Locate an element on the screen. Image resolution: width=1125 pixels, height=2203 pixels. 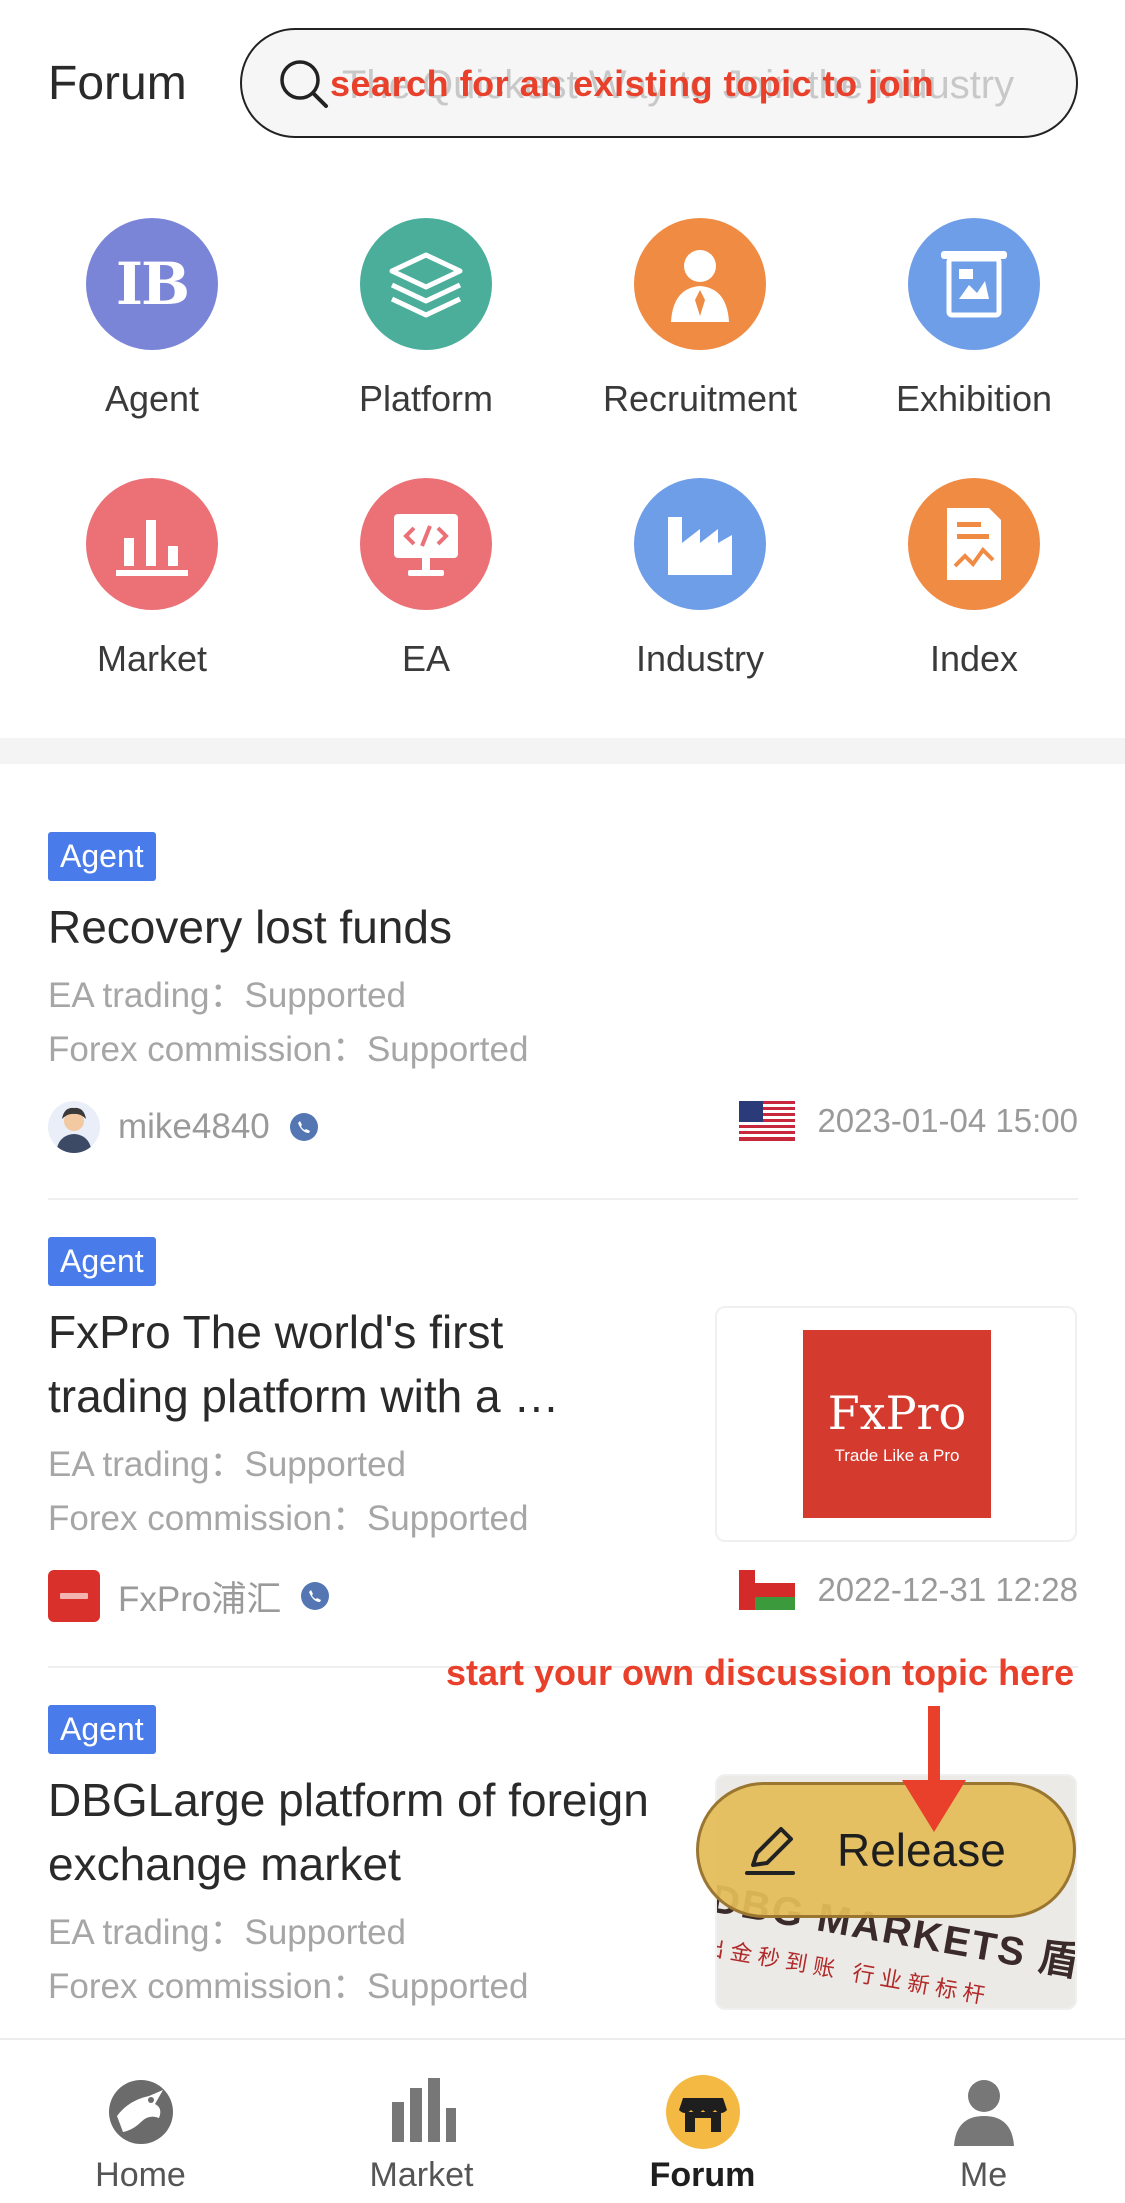
category-recruitment: Recruitment is located at coordinates (700, 319).